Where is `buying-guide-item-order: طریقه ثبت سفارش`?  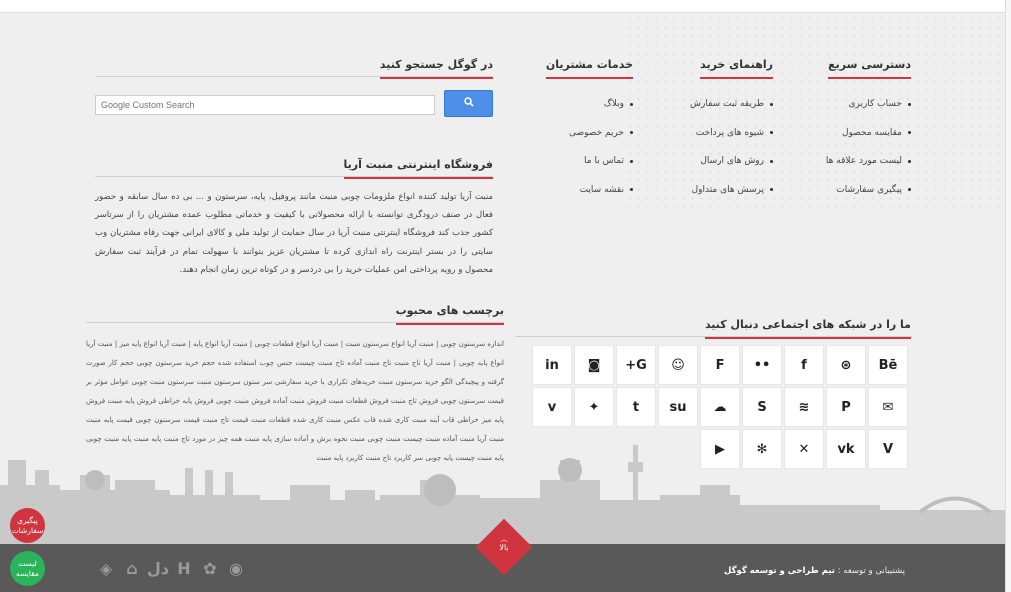
buying-guide-item-order: طریقه ثبت سفارش is located at coordinates (731, 104).